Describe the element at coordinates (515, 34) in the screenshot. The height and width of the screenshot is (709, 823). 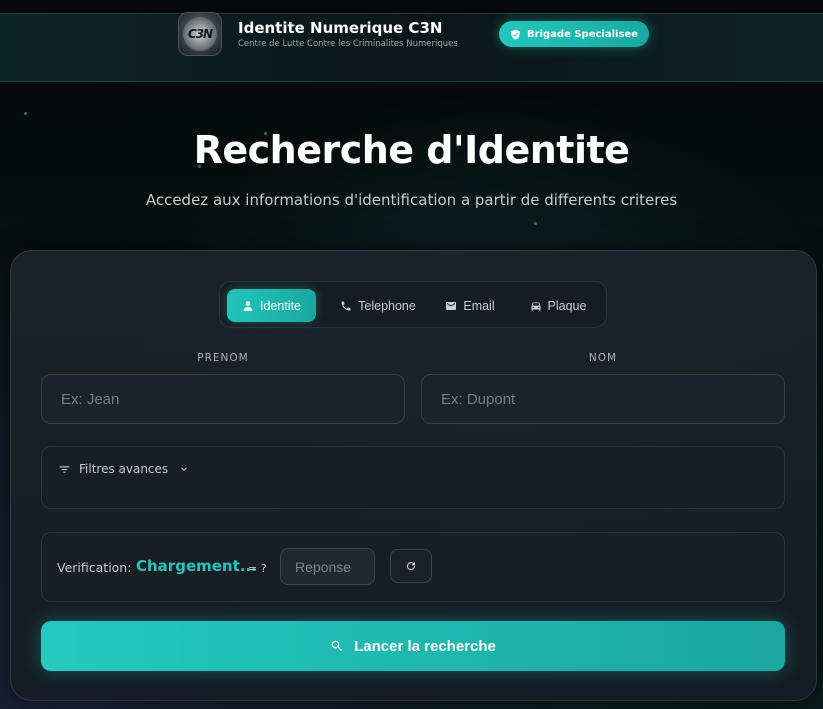
I see `shield-check-icon` at that location.